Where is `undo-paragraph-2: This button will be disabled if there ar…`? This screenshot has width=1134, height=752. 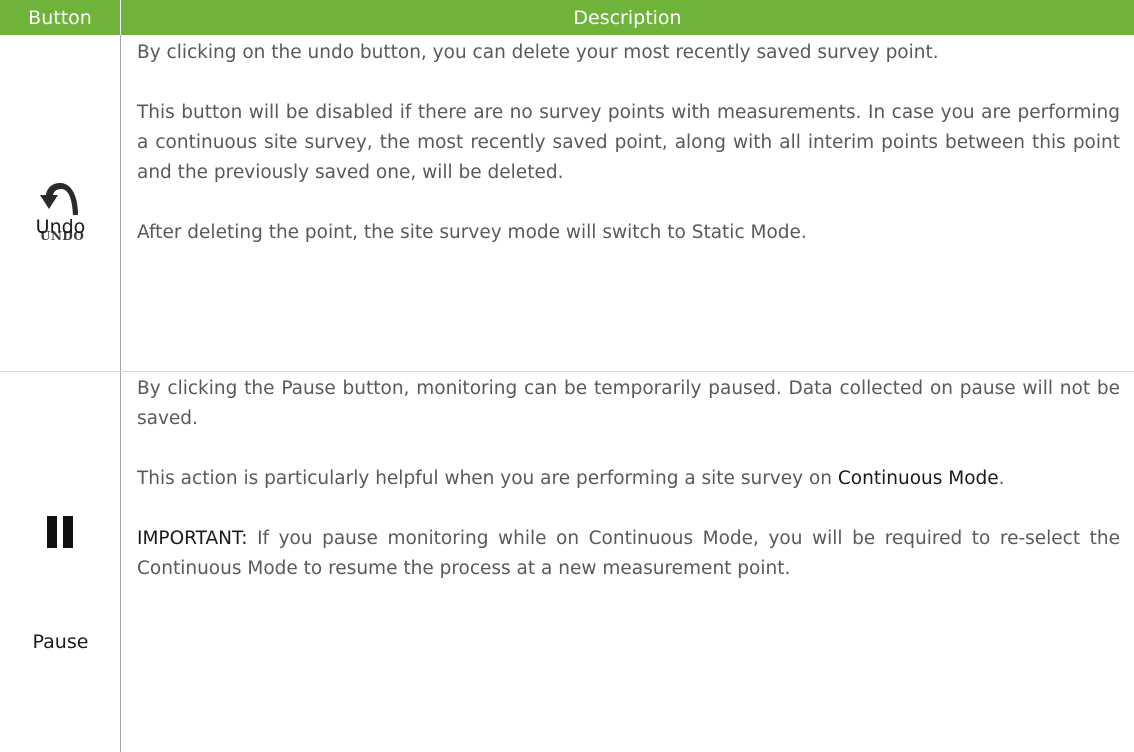
undo-paragraph-2: This button will be disabled if there ar… is located at coordinates (628, 142).